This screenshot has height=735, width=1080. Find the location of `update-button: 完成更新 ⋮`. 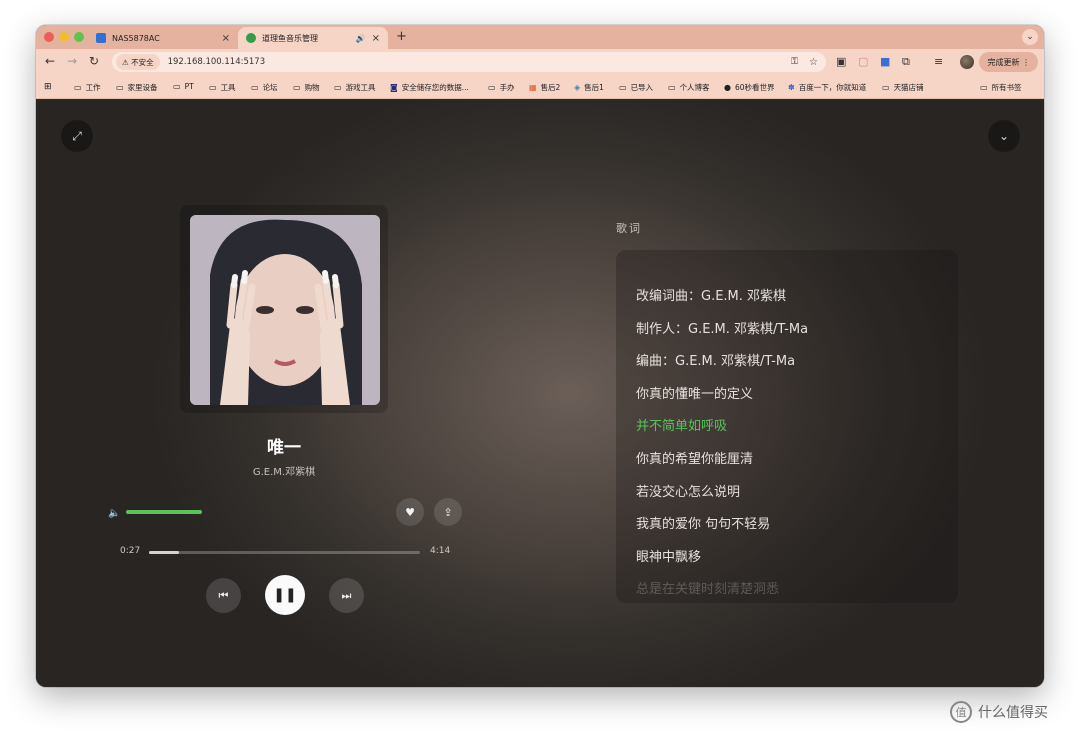

update-button: 完成更新 ⋮ is located at coordinates (1008, 62).